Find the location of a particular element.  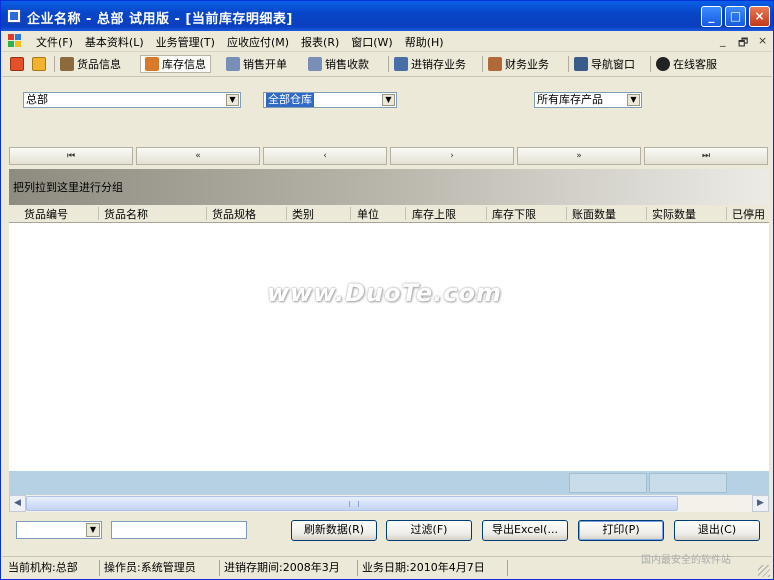

mdi-child-icon is located at coordinates (15, 41).